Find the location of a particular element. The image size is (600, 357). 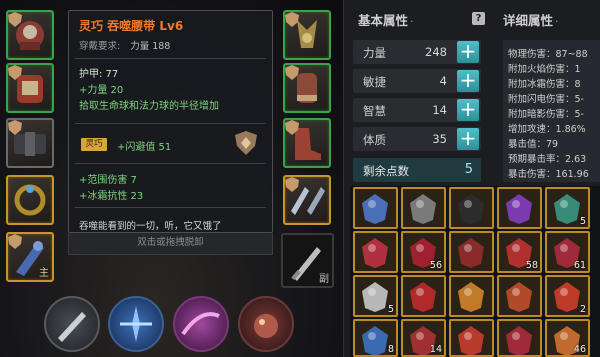

basic-attributes-header: 基本属性 · is located at coordinates (386, 19).